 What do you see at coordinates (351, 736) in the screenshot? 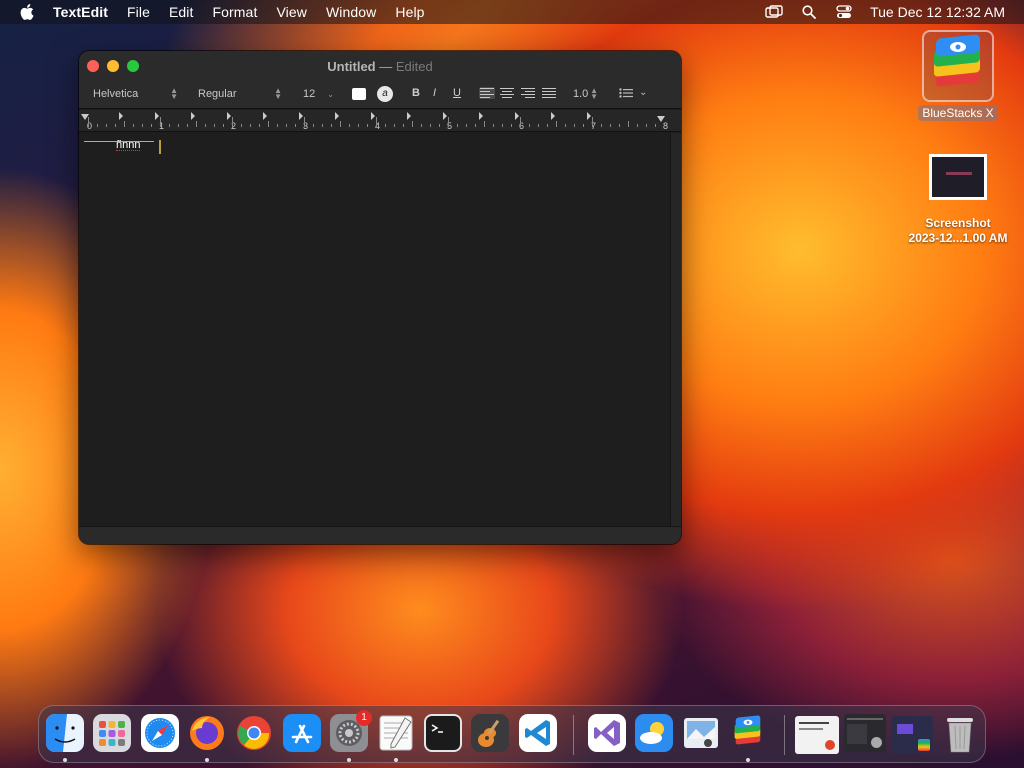
I see `dock-system-settings: 1` at bounding box center [351, 736].